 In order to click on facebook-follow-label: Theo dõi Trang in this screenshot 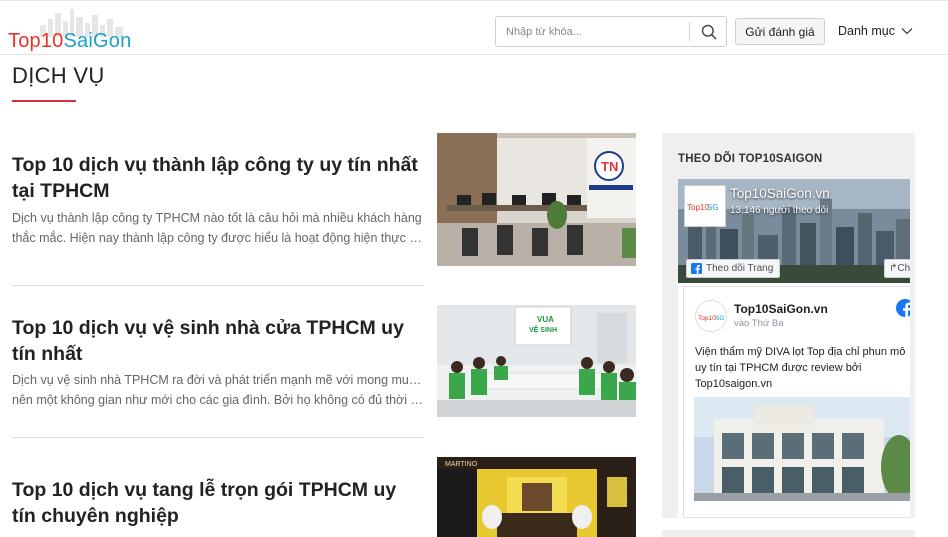, I will do `click(740, 268)`.